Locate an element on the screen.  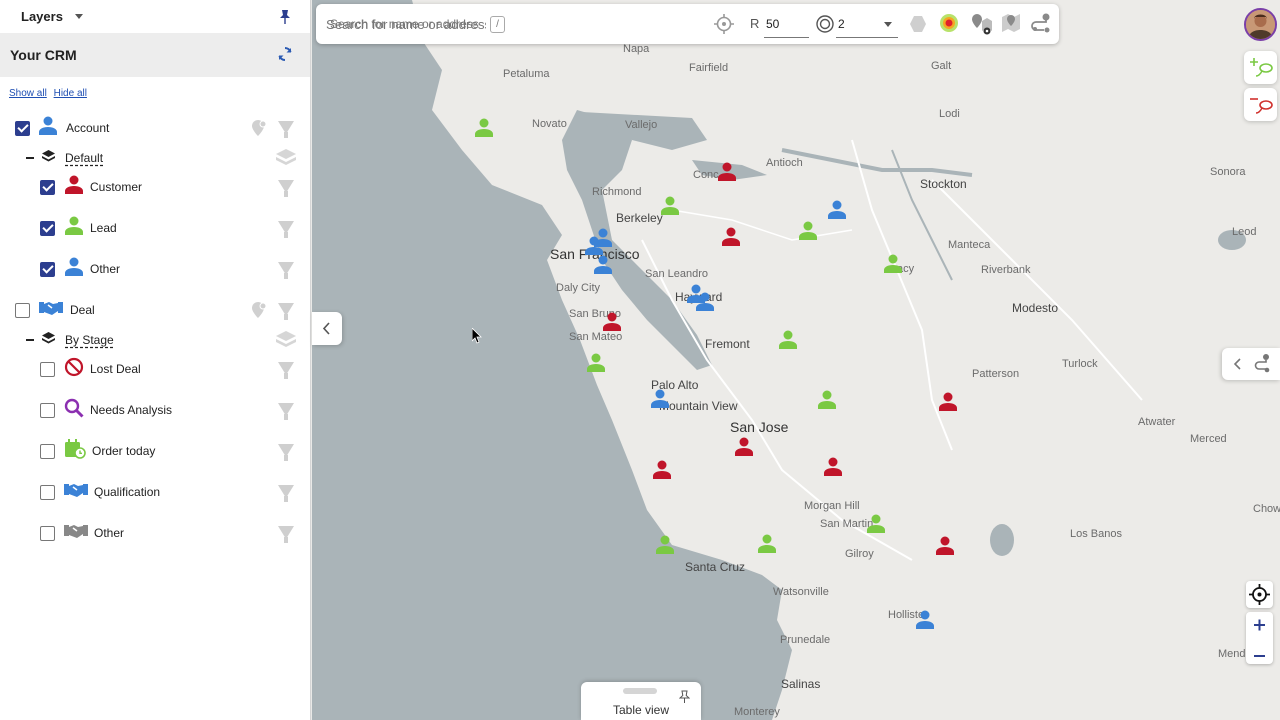
collapse-sidebar-button is located at coordinates (327, 328).